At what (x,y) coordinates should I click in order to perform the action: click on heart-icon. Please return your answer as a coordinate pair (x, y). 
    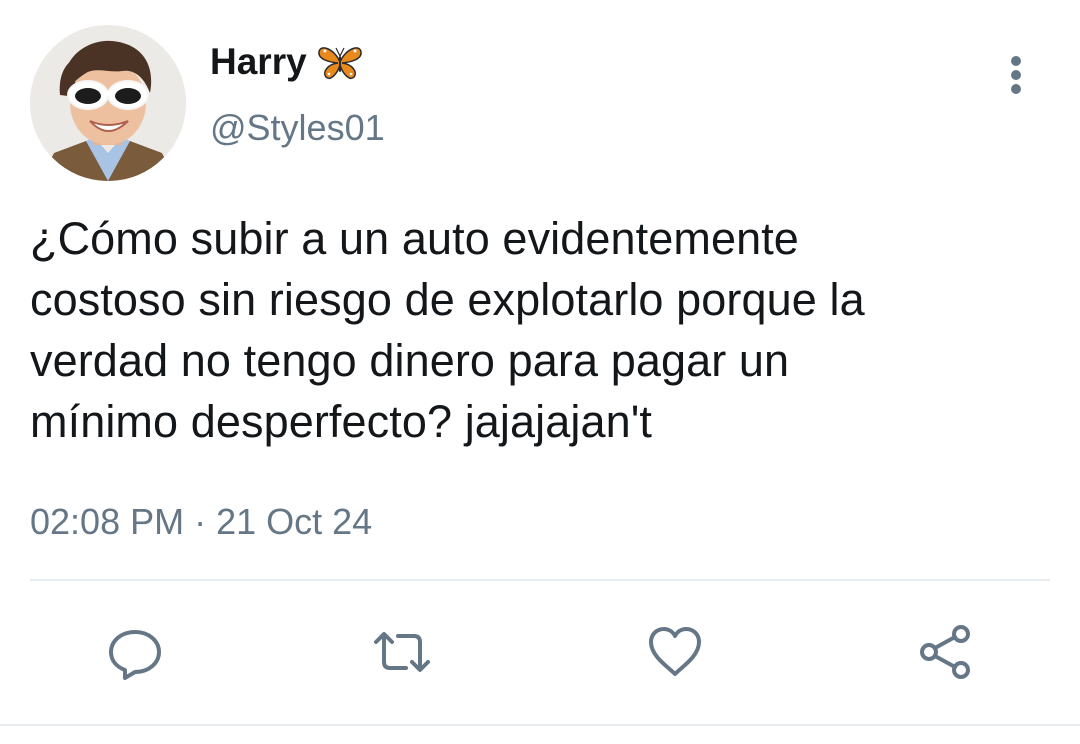
    Looking at the image, I should click on (675, 651).